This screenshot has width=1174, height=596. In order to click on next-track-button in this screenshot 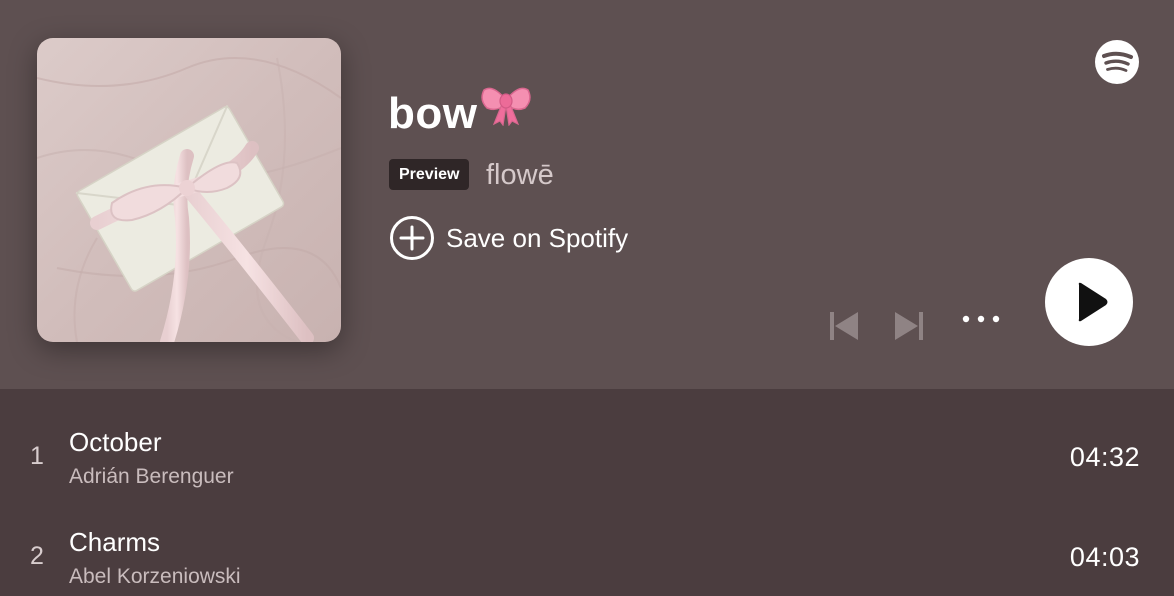, I will do `click(909, 326)`.